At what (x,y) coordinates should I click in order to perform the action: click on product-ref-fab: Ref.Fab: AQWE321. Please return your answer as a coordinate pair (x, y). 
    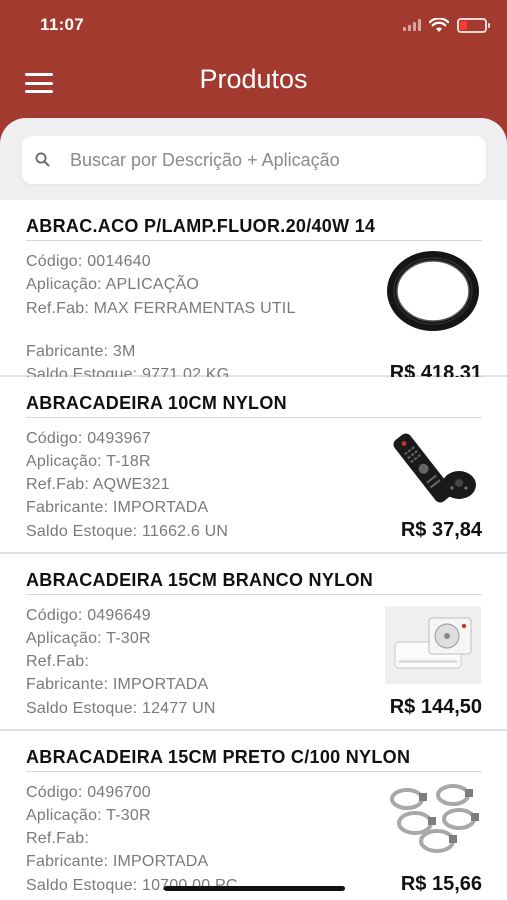
    Looking at the image, I should click on (98, 484).